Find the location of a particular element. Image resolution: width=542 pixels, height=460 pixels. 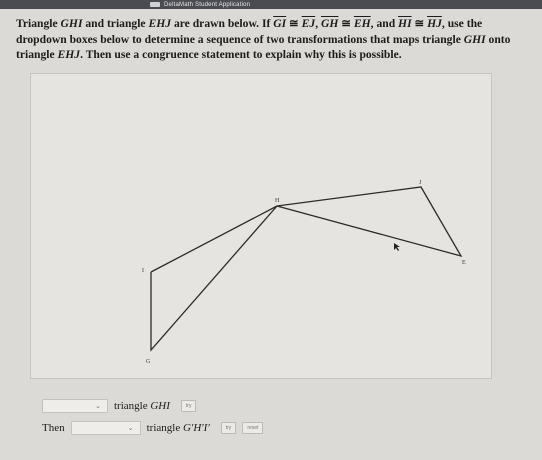

triangle-ghi is located at coordinates (214, 278).